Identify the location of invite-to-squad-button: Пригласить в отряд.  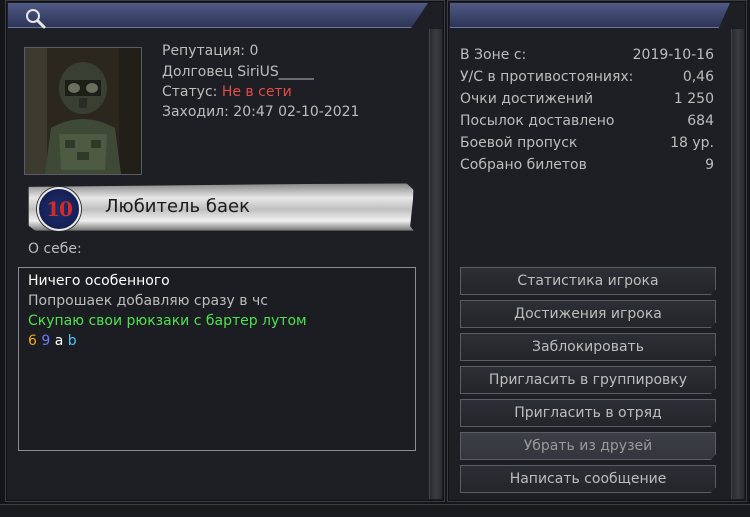
(588, 413).